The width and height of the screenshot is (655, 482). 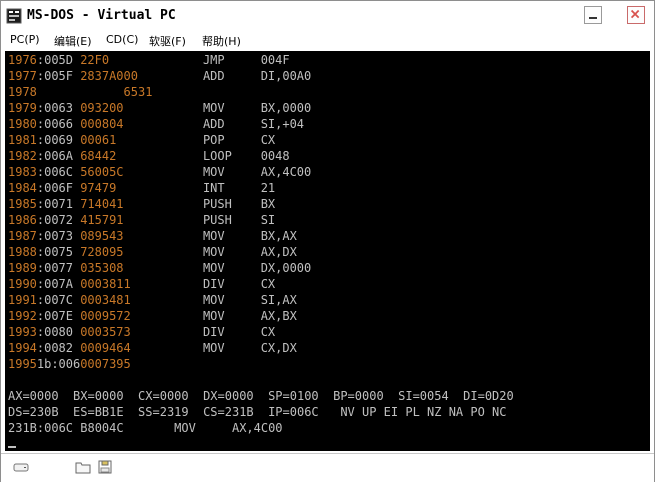 I want to click on menu-pc: PC(P), so click(x=25, y=39).